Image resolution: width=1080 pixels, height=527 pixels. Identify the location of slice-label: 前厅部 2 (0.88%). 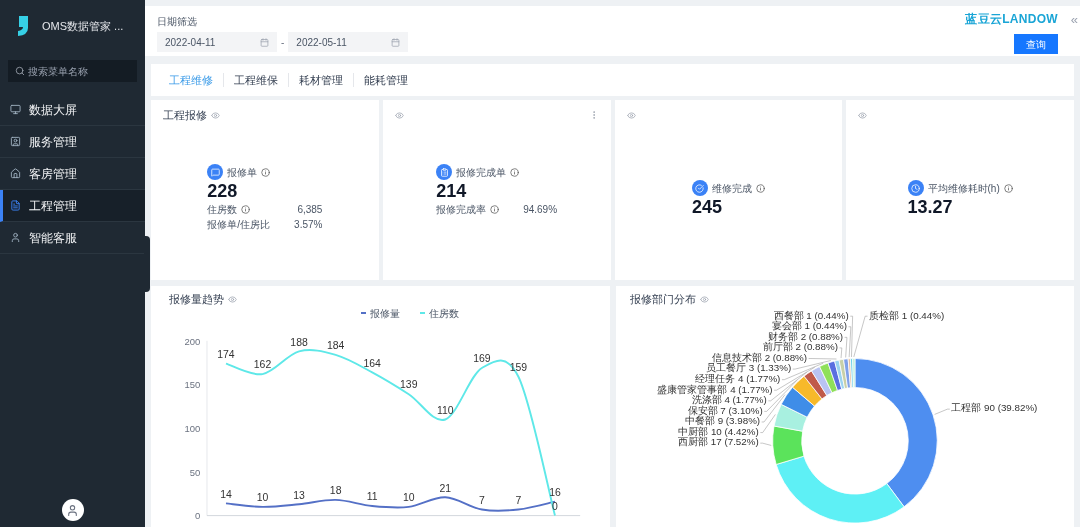
(800, 347).